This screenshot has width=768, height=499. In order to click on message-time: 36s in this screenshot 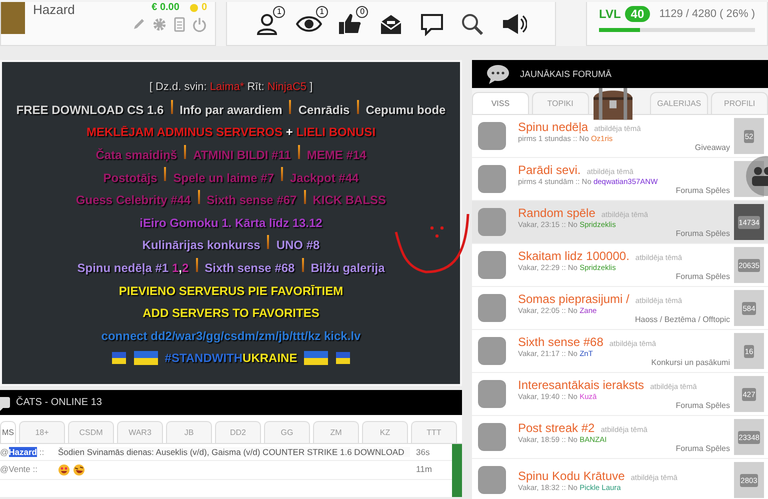, I will do `click(423, 452)`.